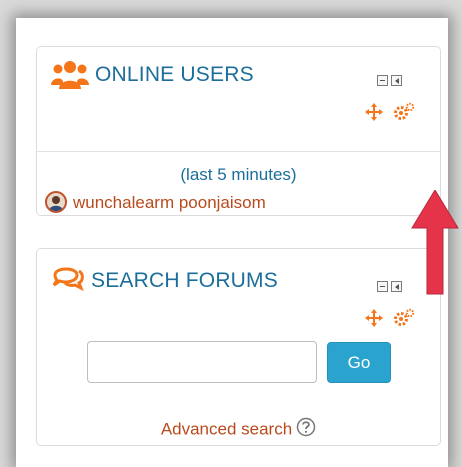 This screenshot has width=462, height=467. Describe the element at coordinates (238, 88) in the screenshot. I see `block-header: ONLINE USERS` at that location.